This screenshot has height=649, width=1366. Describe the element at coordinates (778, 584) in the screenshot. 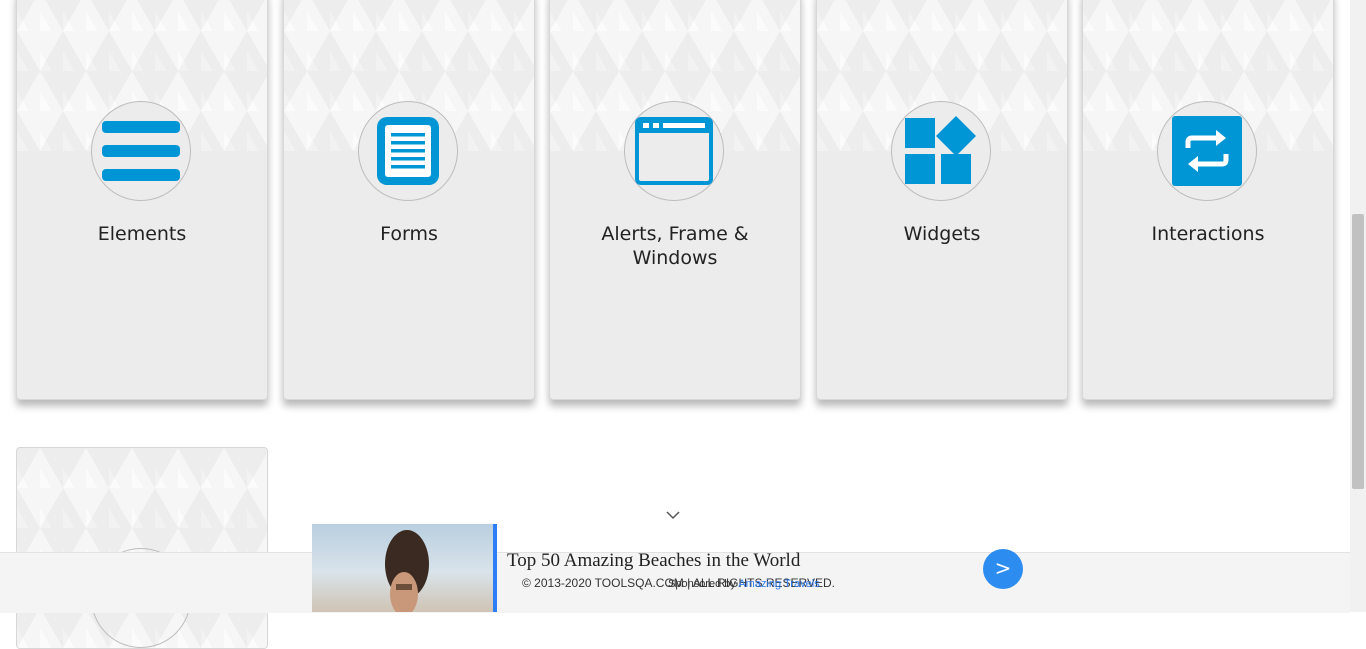

I see `ad-sponsor-link: Amazing Travels` at that location.